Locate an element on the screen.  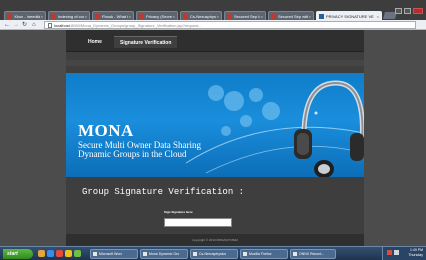
taskbar-task: Microsoft Word is located at coordinates (114, 254).